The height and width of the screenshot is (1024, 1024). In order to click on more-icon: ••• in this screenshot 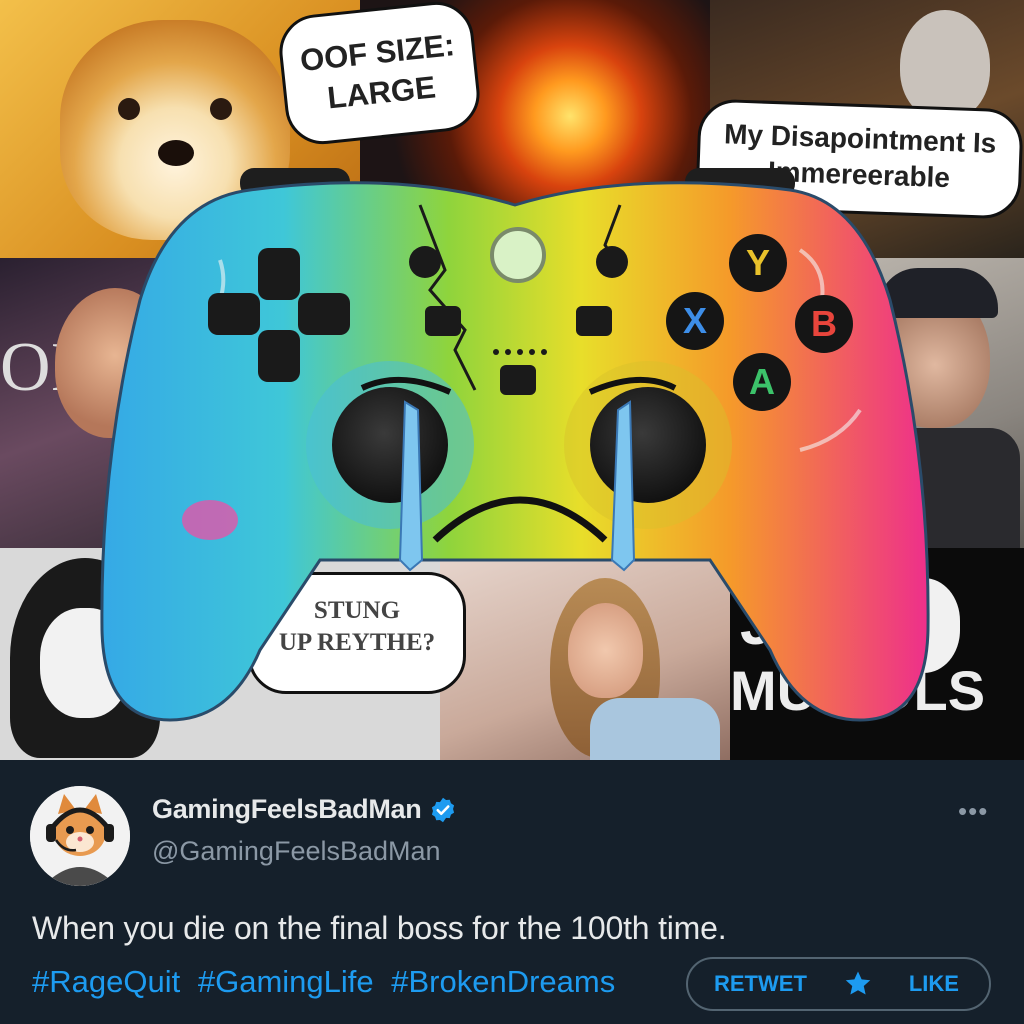, I will do `click(973, 811)`.